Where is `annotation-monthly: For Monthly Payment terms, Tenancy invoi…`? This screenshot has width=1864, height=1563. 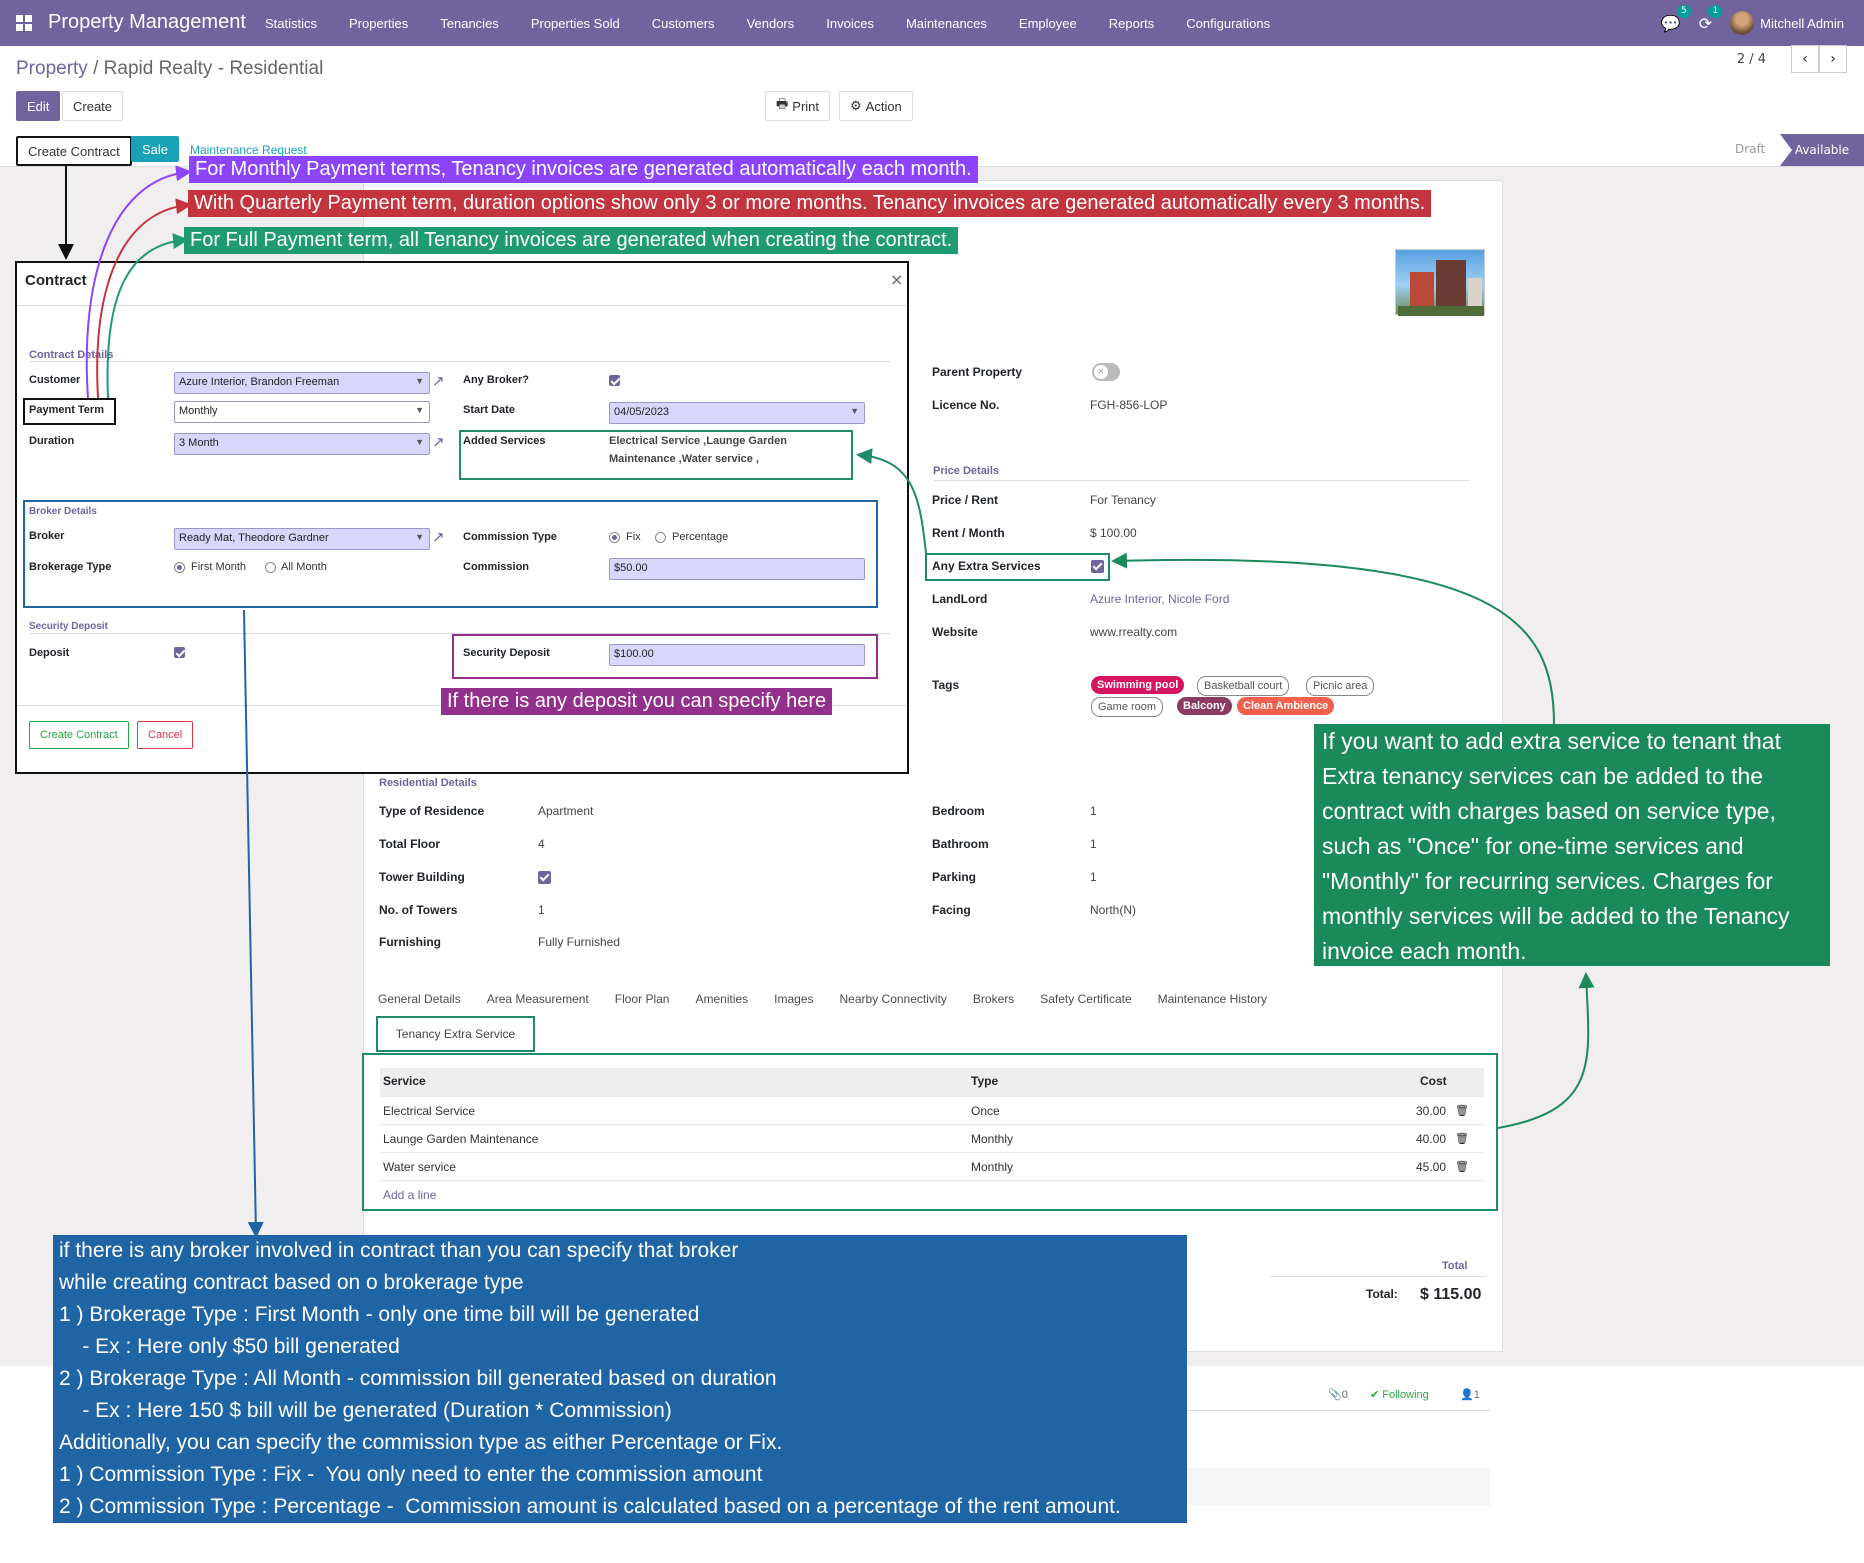
annotation-monthly: For Monthly Payment terms, Tenancy invoi… is located at coordinates (583, 169).